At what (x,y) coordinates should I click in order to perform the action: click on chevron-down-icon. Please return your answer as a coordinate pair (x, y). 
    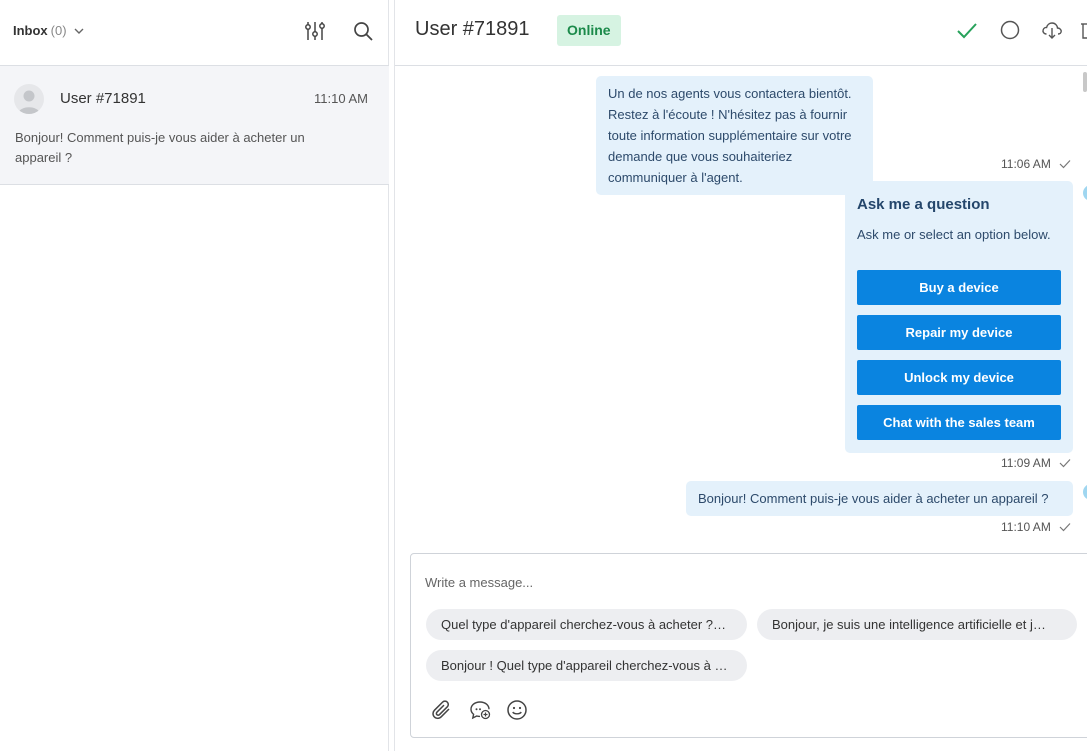
    Looking at the image, I should click on (79, 31).